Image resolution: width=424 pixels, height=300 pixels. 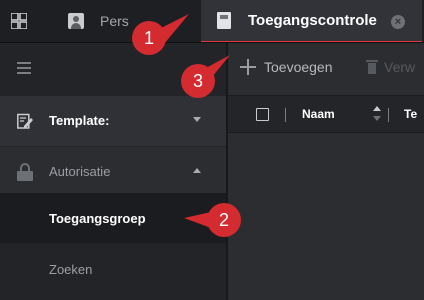 What do you see at coordinates (205, 77) in the screenshot?
I see `callout-marker-3: 3` at bounding box center [205, 77].